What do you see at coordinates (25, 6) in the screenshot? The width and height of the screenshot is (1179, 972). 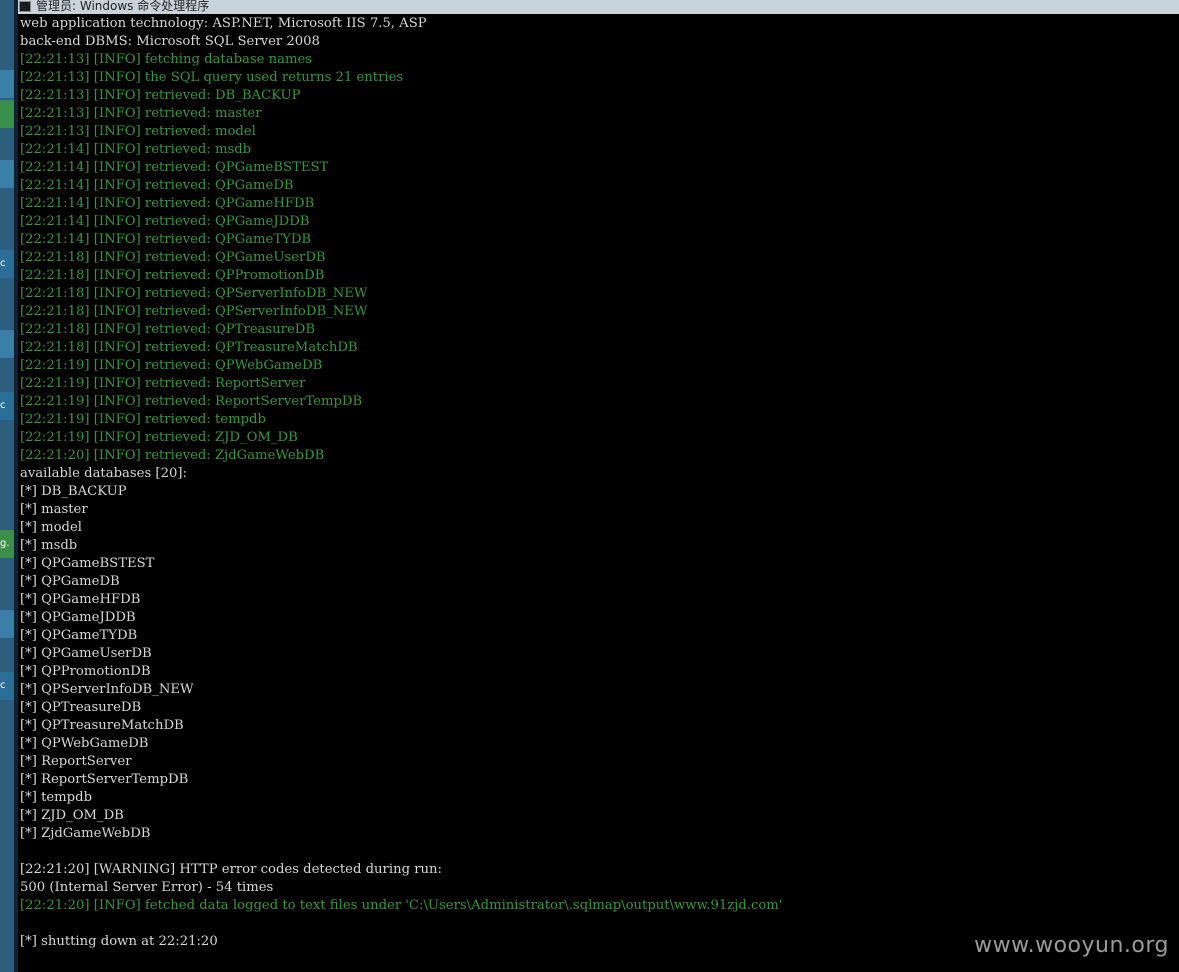 I see `cmd-icon` at bounding box center [25, 6].